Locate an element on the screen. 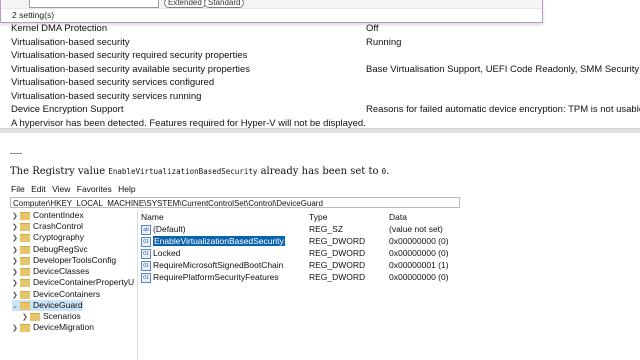 The image size is (640, 360). tree-item: ❯ ContentIndex is located at coordinates (48, 215).